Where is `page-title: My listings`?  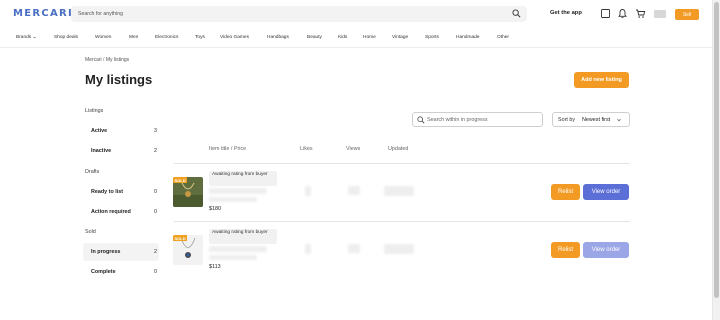 page-title: My listings is located at coordinates (119, 79).